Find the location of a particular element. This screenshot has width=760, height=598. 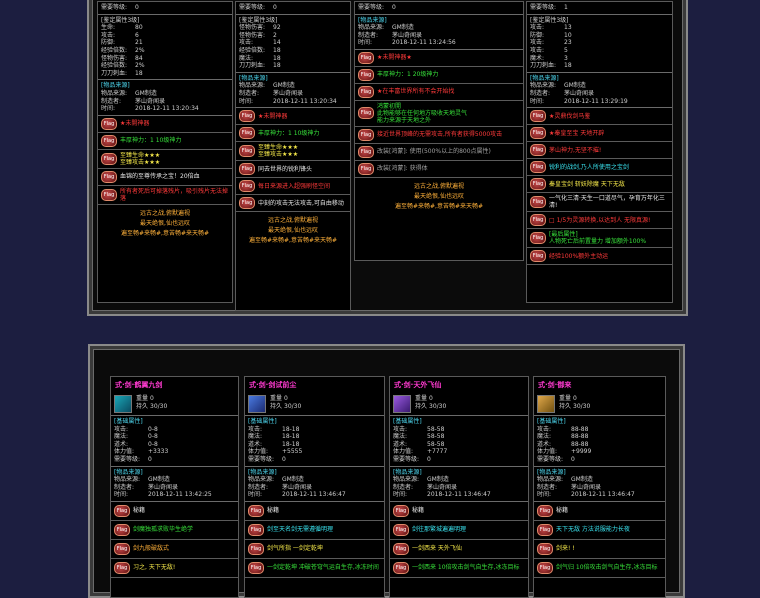

effect-row: Flag 所有者死后可掉落残片，吸引残片无法掉落 is located at coordinates (165, 195).